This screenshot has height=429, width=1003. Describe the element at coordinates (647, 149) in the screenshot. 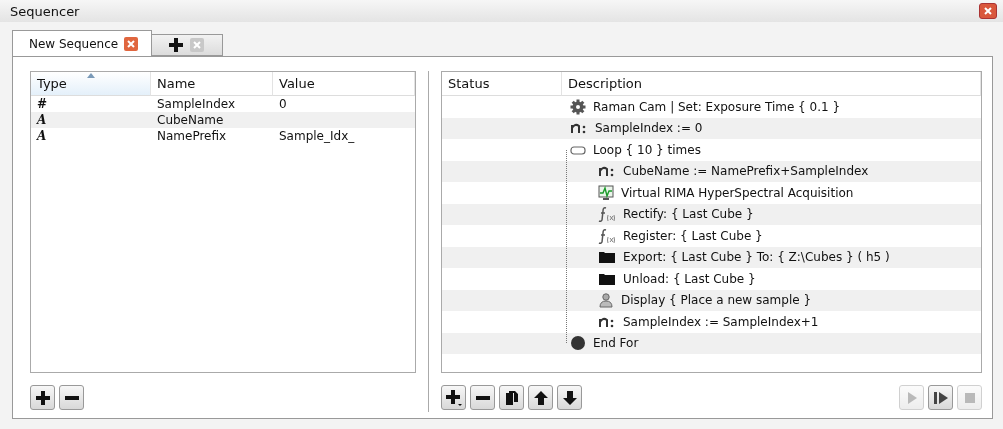

I see `step-description: Loop { 10 } times` at that location.